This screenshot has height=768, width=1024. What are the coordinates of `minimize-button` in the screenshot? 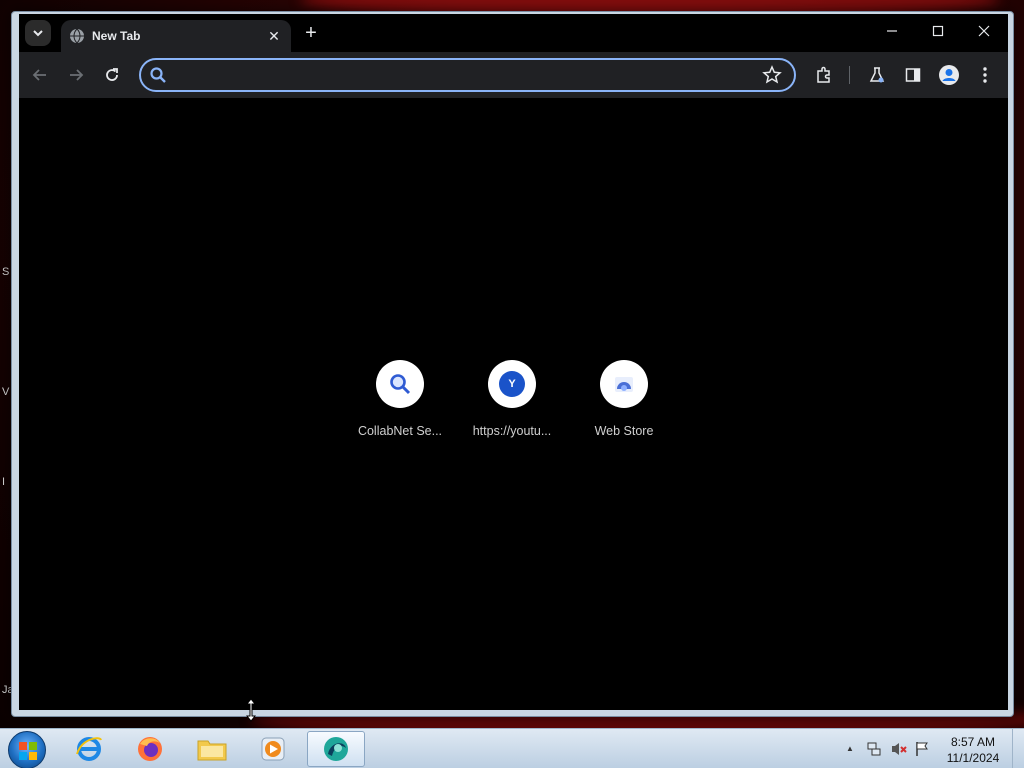 It's located at (892, 33).